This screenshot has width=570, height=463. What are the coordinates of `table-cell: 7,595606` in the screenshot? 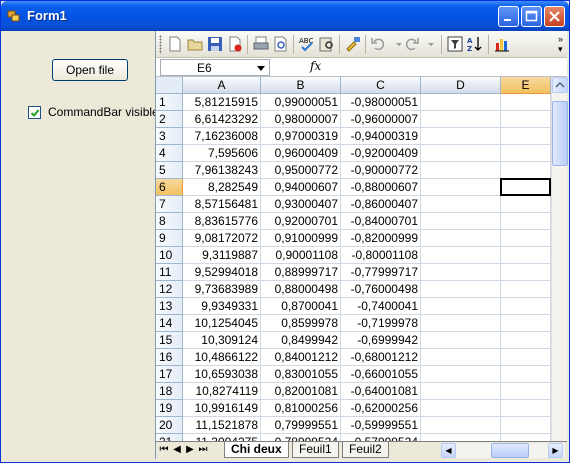 It's located at (222, 153).